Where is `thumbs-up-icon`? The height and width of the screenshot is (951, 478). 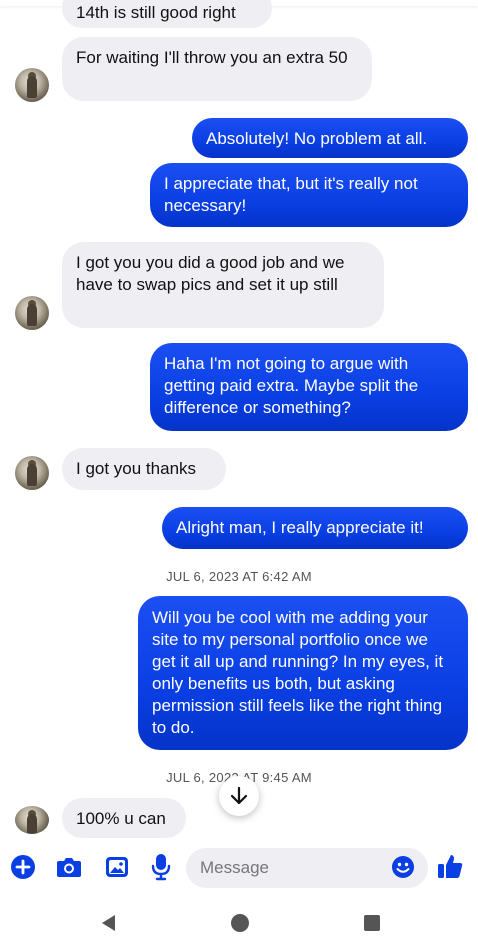 thumbs-up-icon is located at coordinates (450, 866).